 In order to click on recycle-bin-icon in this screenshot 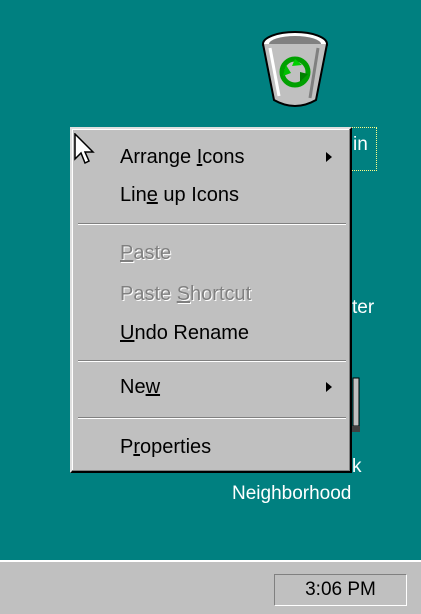, I will do `click(295, 66)`.